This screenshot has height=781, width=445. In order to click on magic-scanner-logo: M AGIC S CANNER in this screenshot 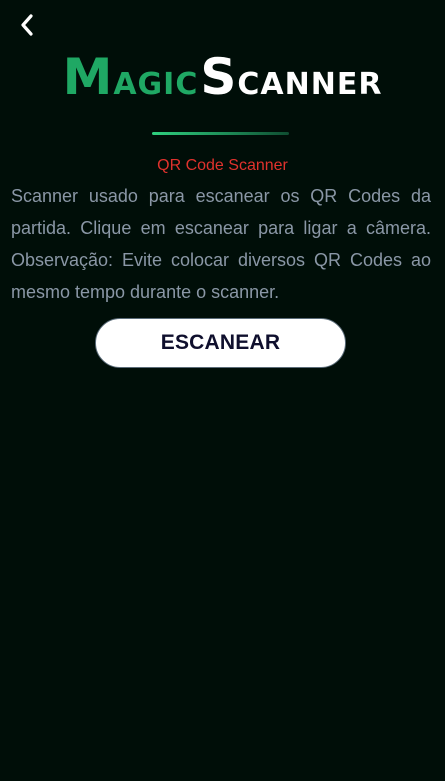, I will do `click(222, 71)`.